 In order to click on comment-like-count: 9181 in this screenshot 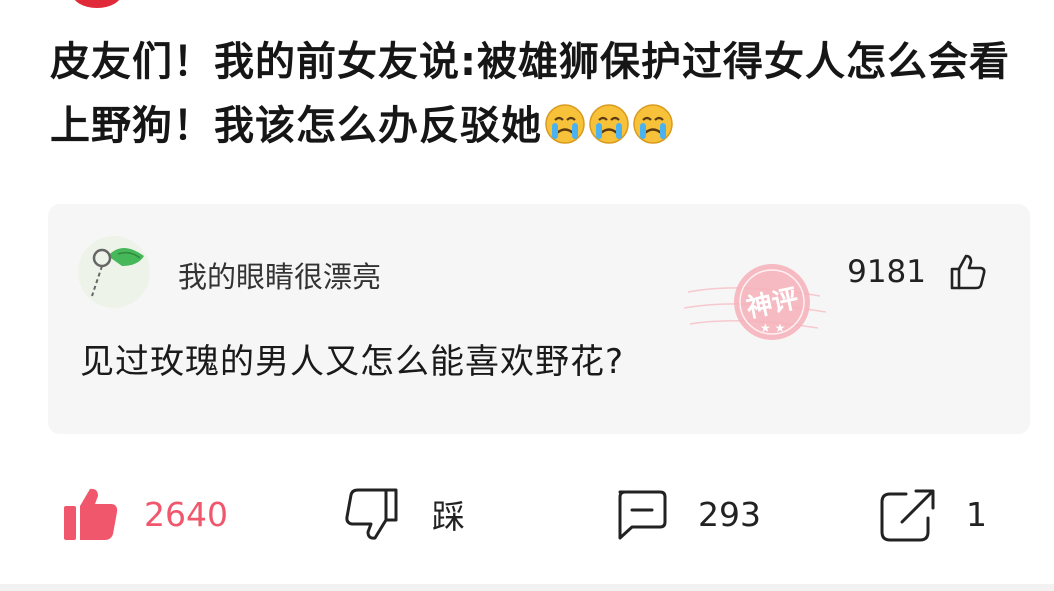, I will do `click(886, 272)`.